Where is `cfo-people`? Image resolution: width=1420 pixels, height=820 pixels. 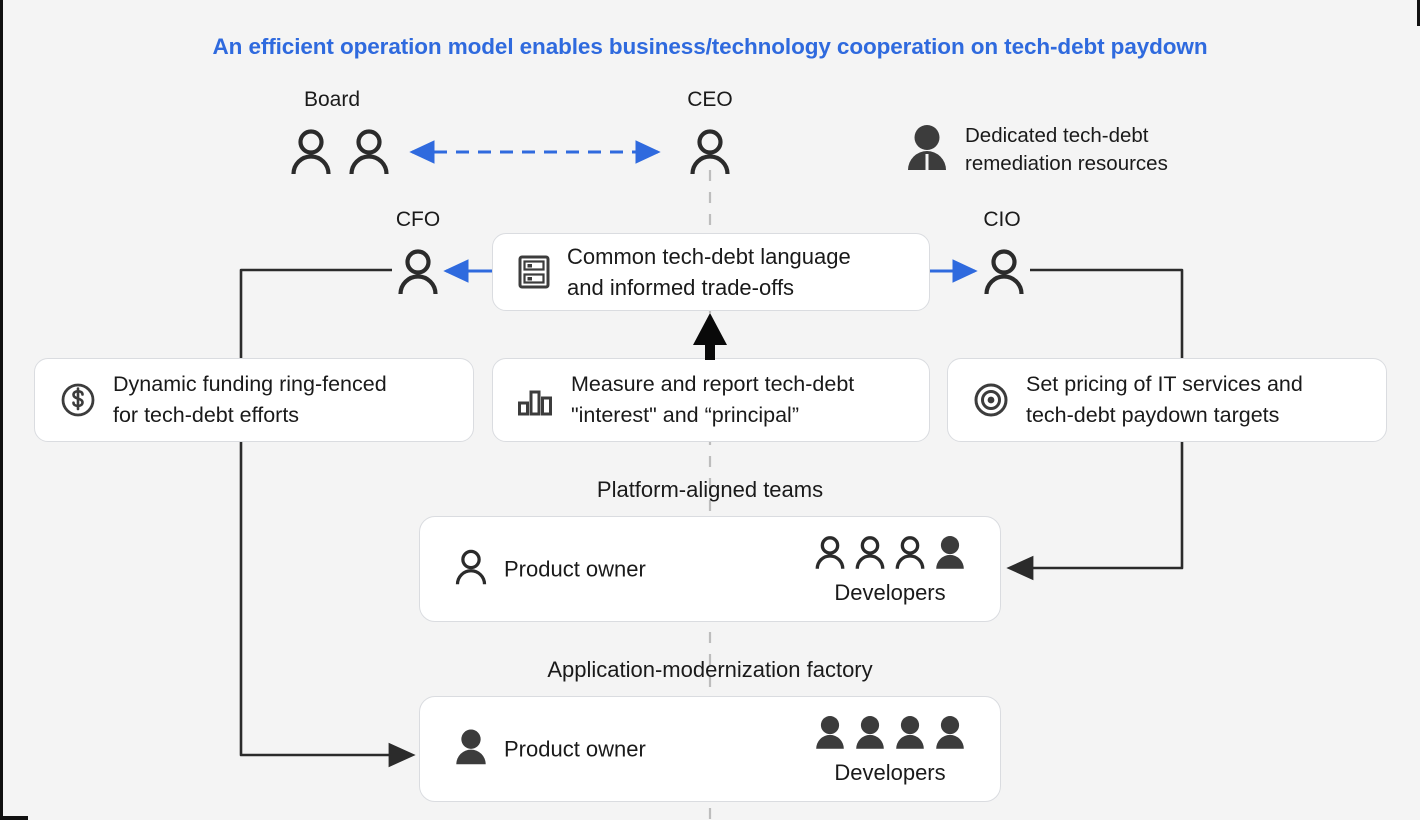 cfo-people is located at coordinates (418, 273).